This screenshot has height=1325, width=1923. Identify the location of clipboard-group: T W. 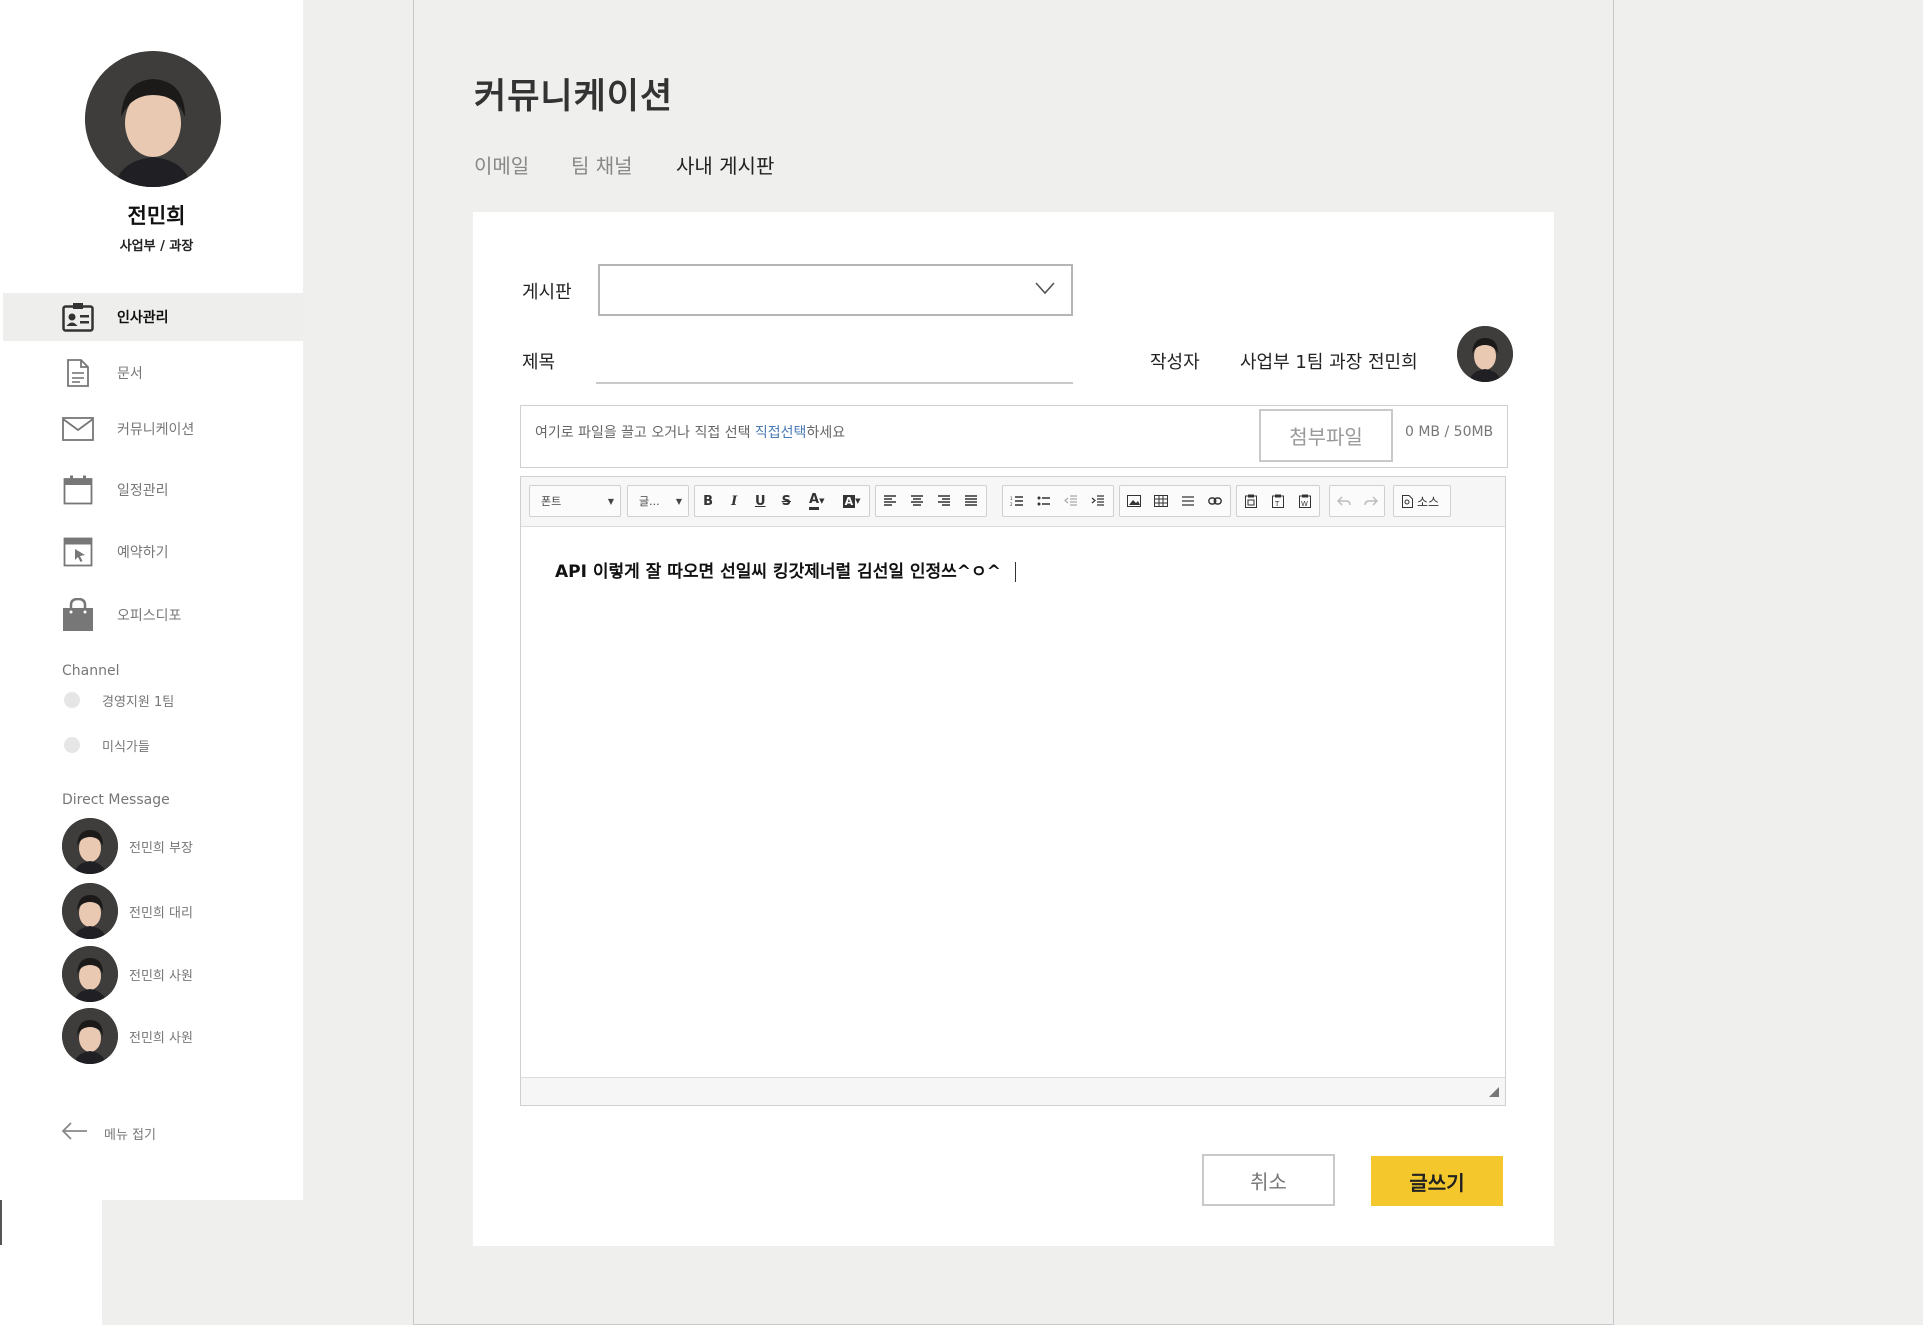
(1278, 501).